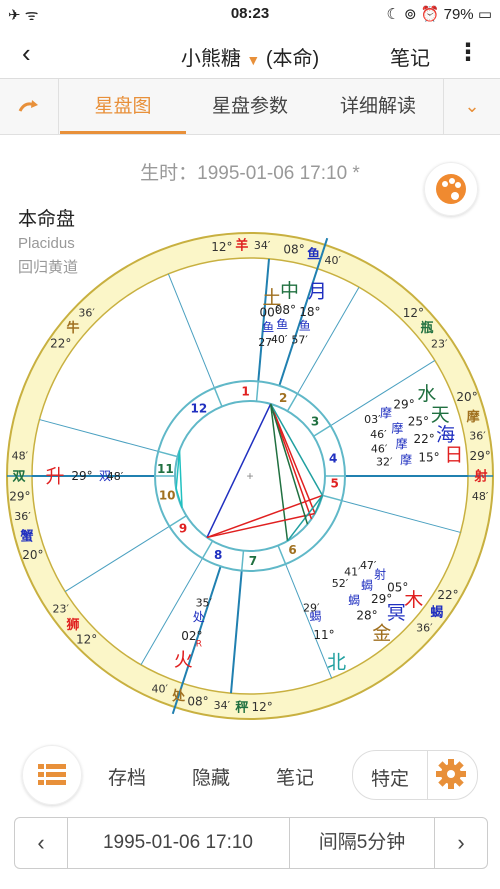  What do you see at coordinates (426, 328) in the screenshot?
I see `zodiac-sign-瓶: 瓶` at bounding box center [426, 328].